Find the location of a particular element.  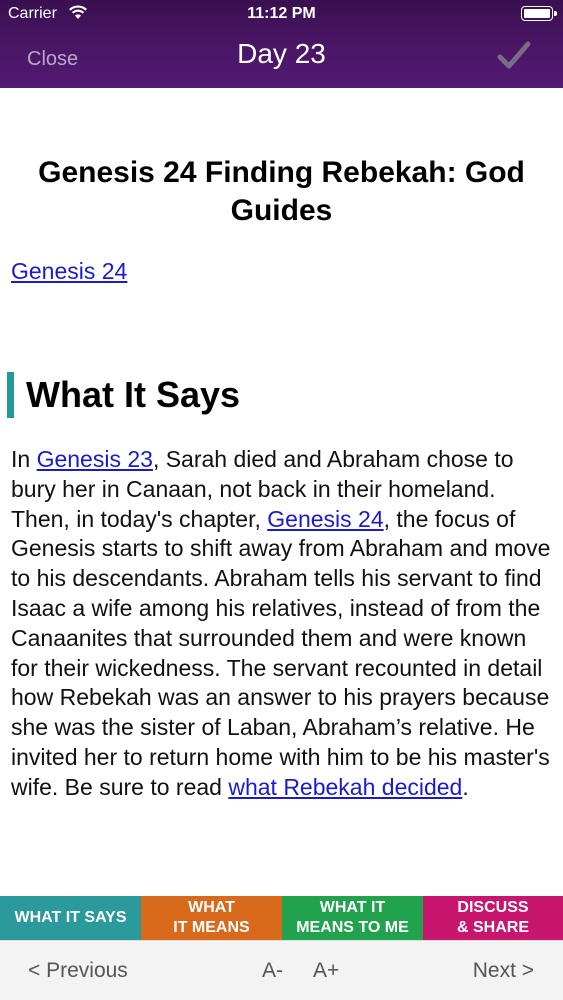

genesis-23-link: Genesis 23 is located at coordinates (95, 459).